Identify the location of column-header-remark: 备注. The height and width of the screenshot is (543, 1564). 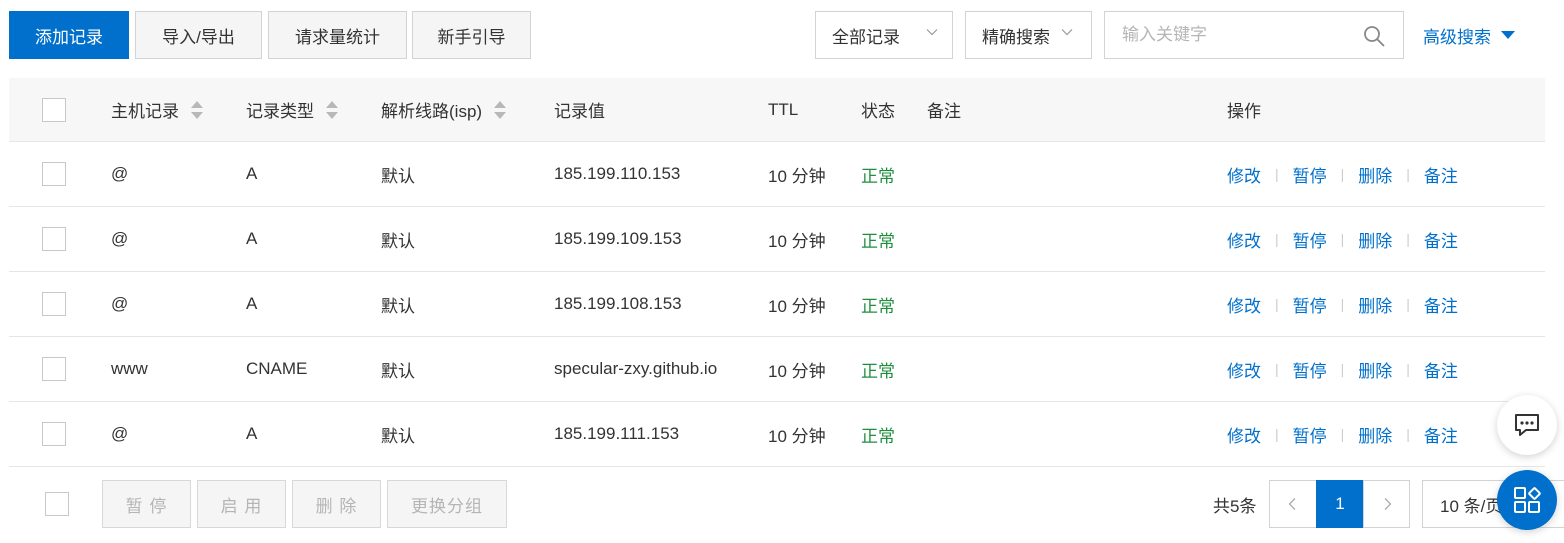
(944, 111).